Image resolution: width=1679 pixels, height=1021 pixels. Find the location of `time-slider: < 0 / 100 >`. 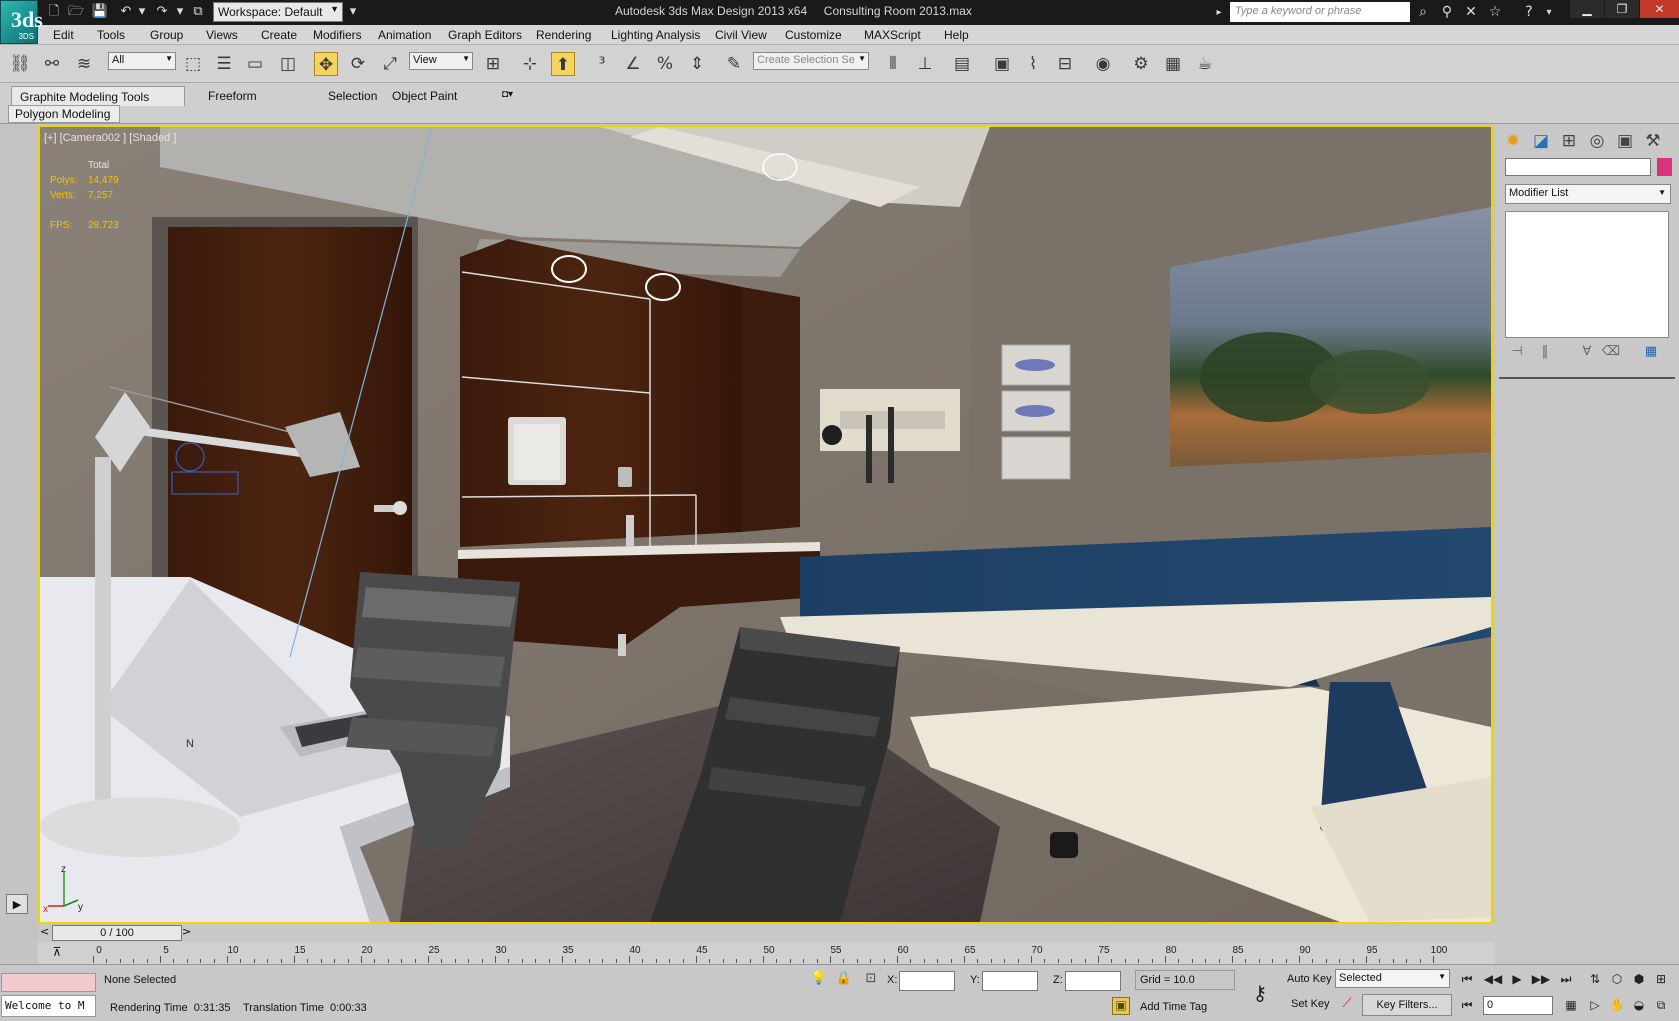

time-slider: < 0 / 100 > is located at coordinates (766, 933).